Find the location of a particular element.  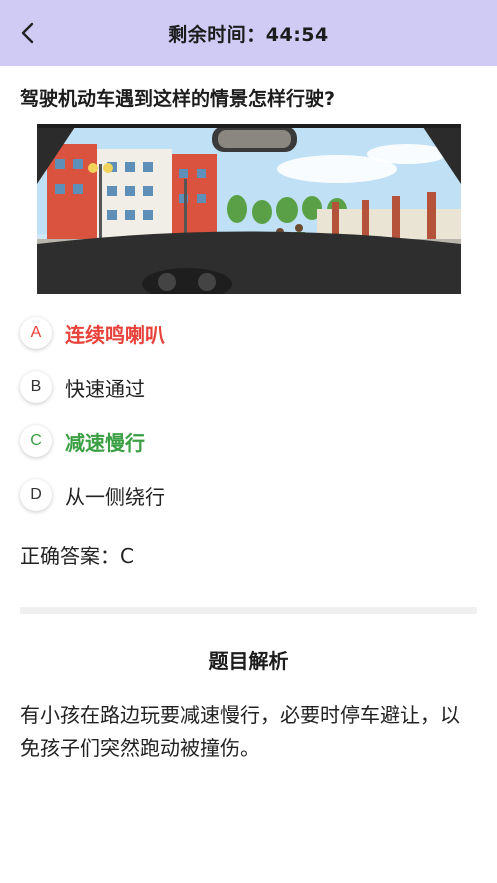

option-letter: D is located at coordinates (36, 495).